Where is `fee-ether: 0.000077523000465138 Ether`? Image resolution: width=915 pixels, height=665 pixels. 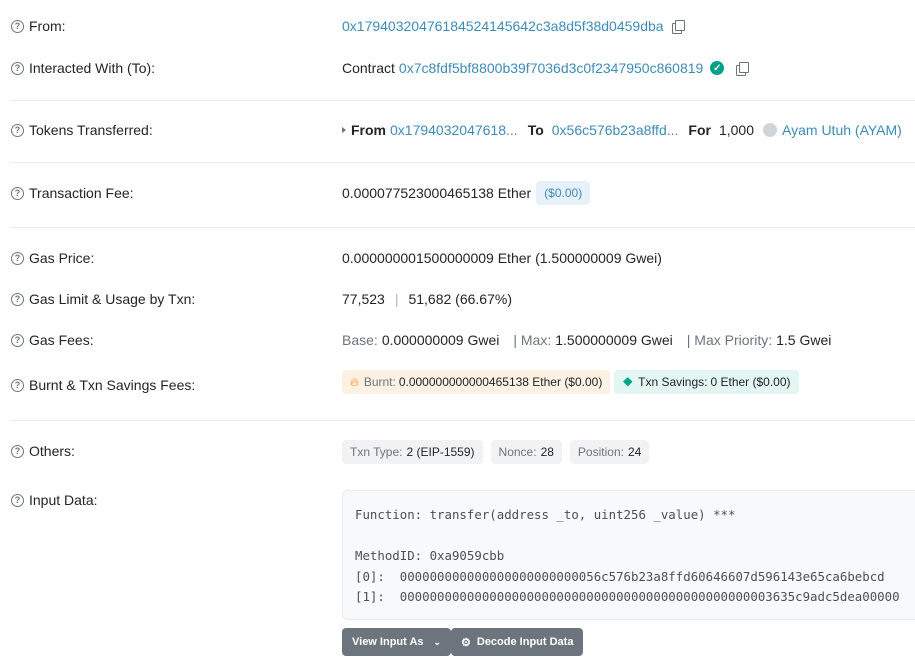 fee-ether: 0.000077523000465138 Ether is located at coordinates (437, 193).